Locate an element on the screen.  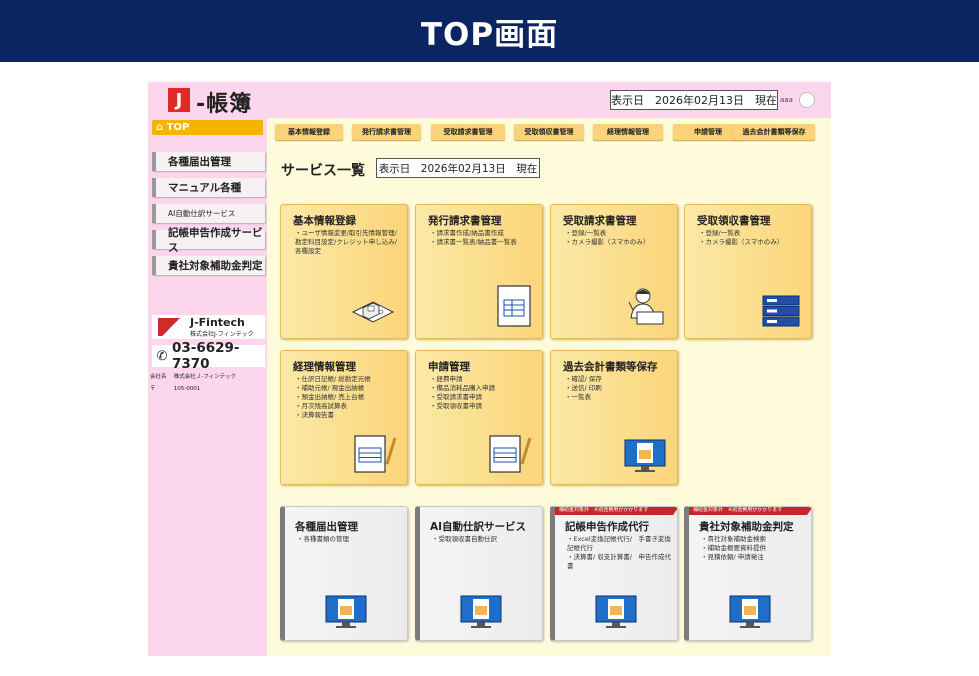
slide-title: TOP画面 is located at coordinates (489, 31).